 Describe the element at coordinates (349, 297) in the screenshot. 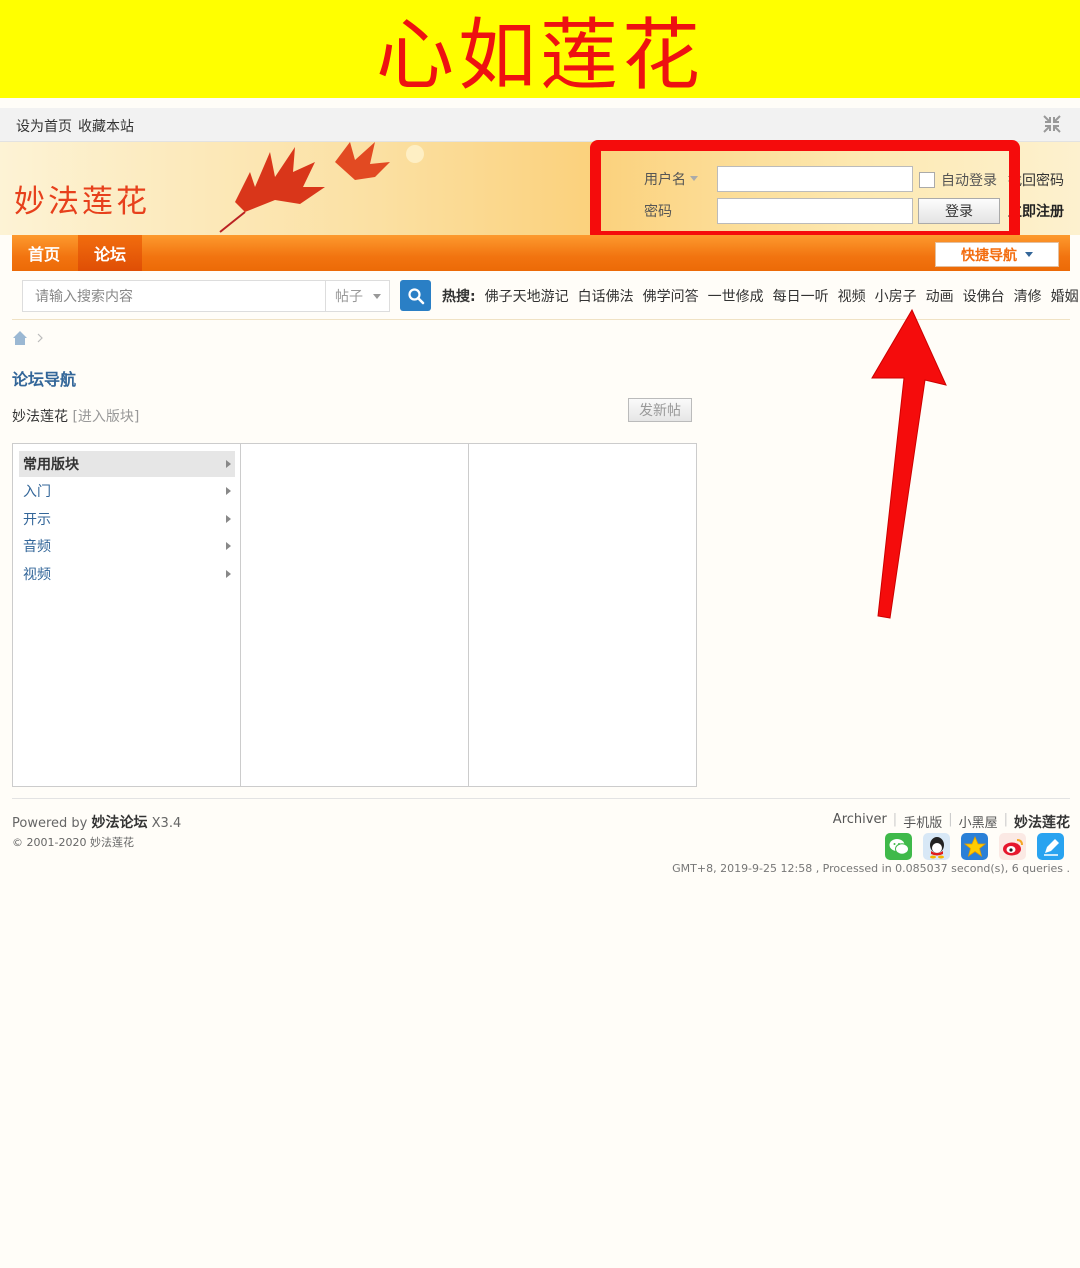

I see `search-type-label: 帖子` at that location.